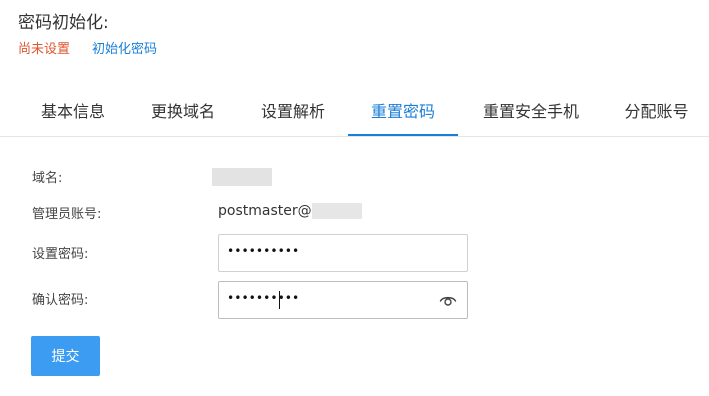  Describe the element at coordinates (60, 300) in the screenshot. I see `confirm-password-label: 确认密码:` at that location.